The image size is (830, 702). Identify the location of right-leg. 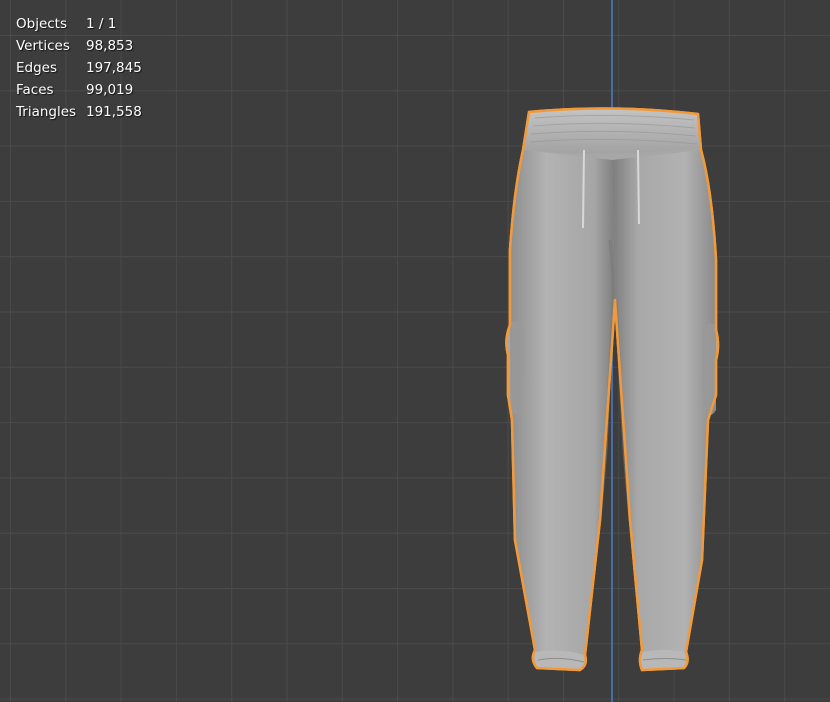
(664, 404).